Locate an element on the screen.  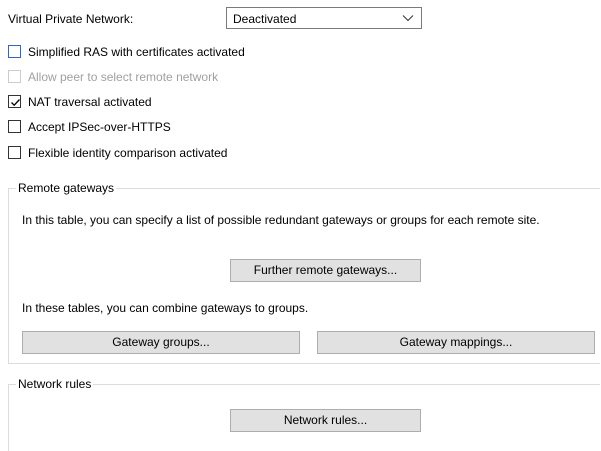
checkbox-label: Flexible identity comparison activated is located at coordinates (128, 153).